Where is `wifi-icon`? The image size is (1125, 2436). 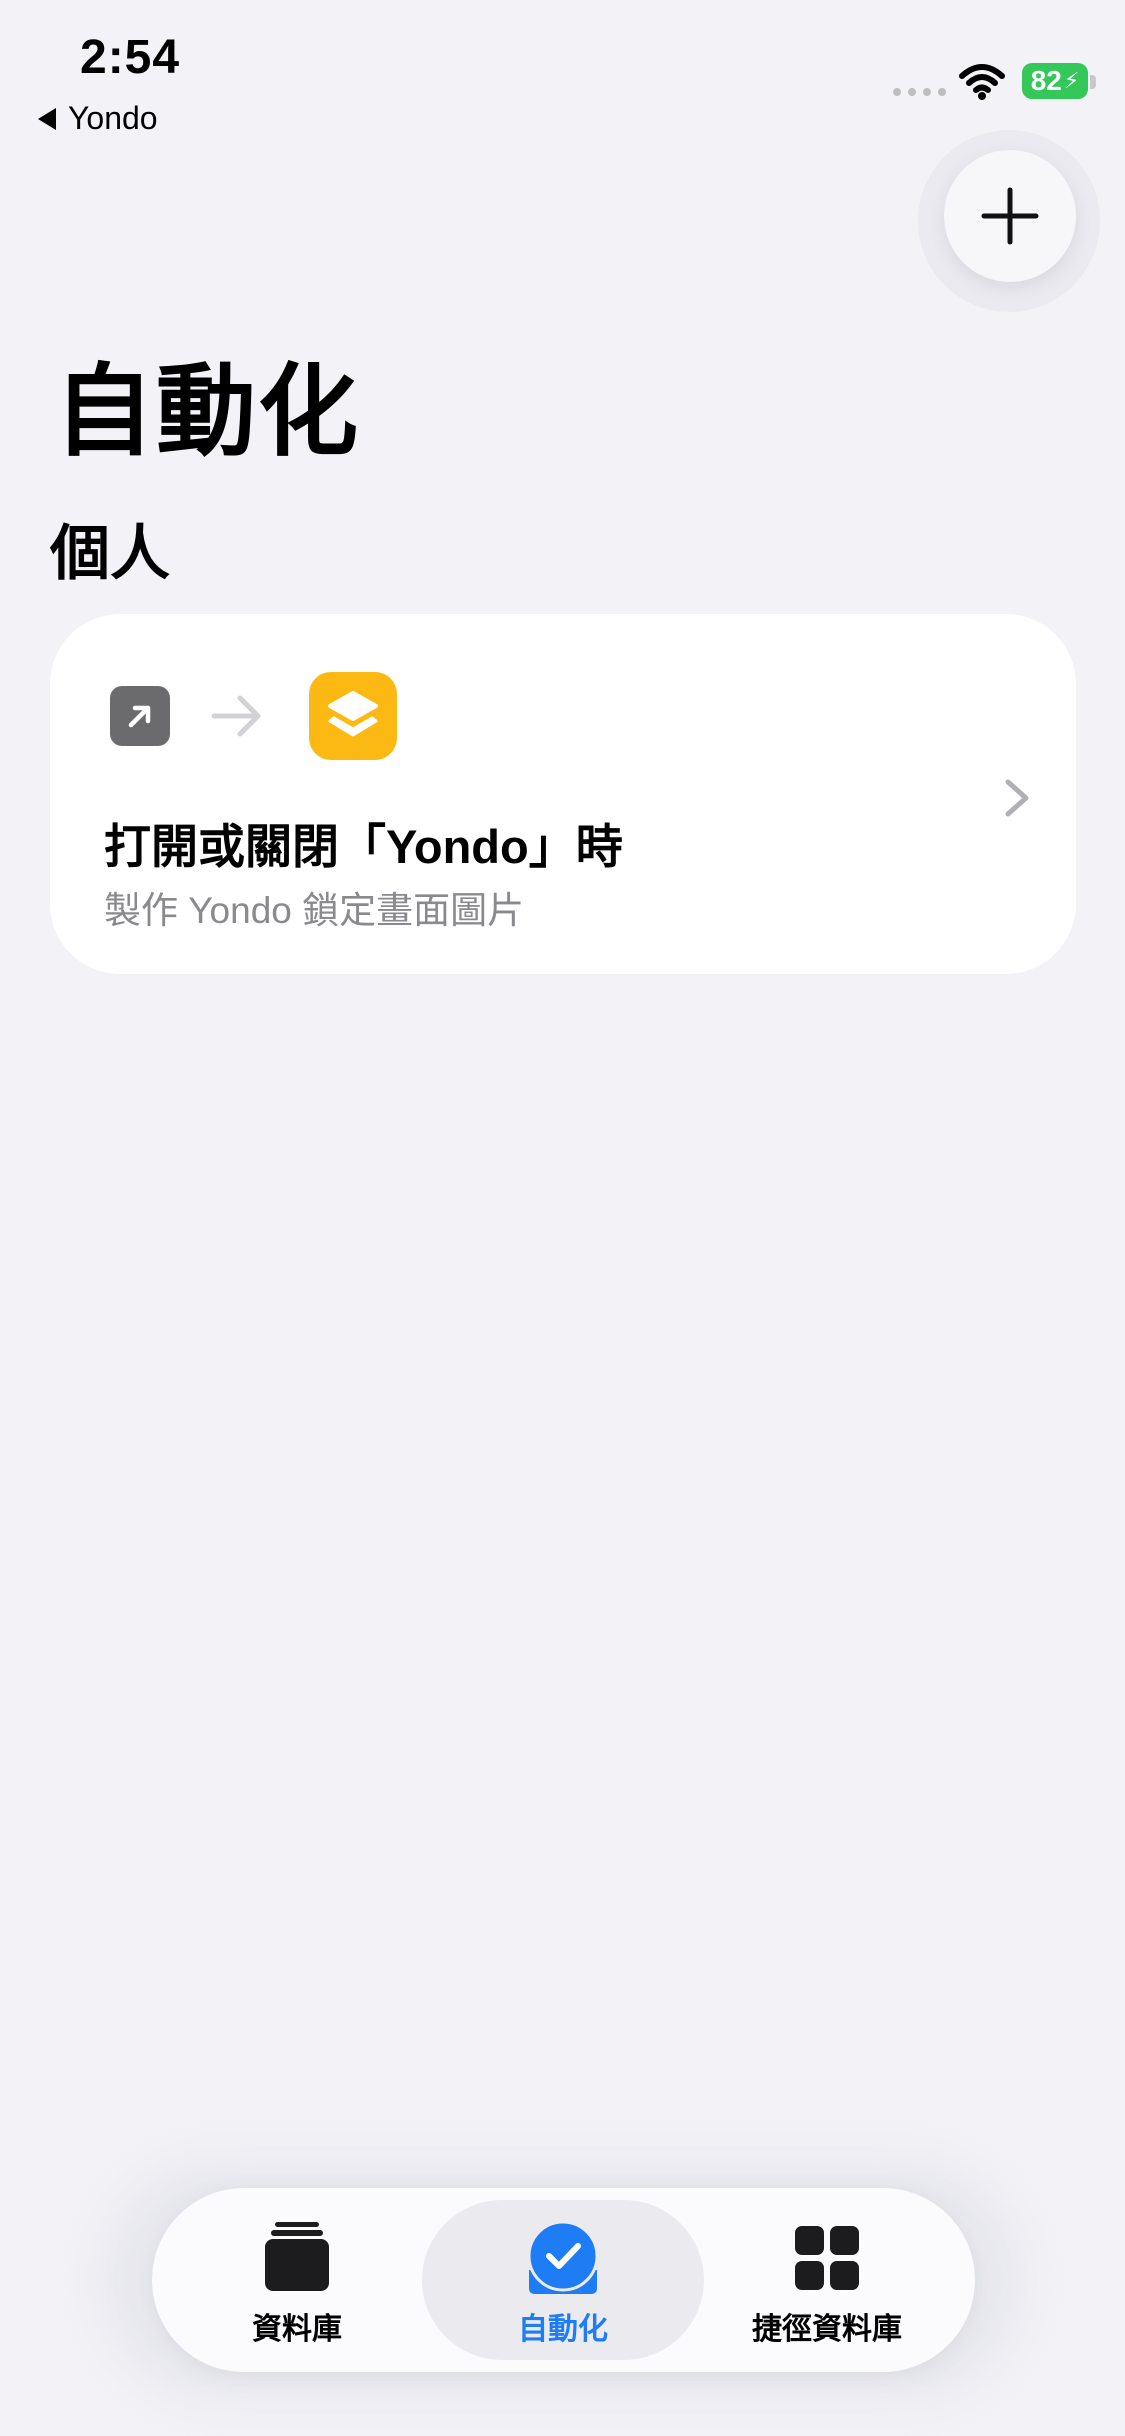 wifi-icon is located at coordinates (982, 82).